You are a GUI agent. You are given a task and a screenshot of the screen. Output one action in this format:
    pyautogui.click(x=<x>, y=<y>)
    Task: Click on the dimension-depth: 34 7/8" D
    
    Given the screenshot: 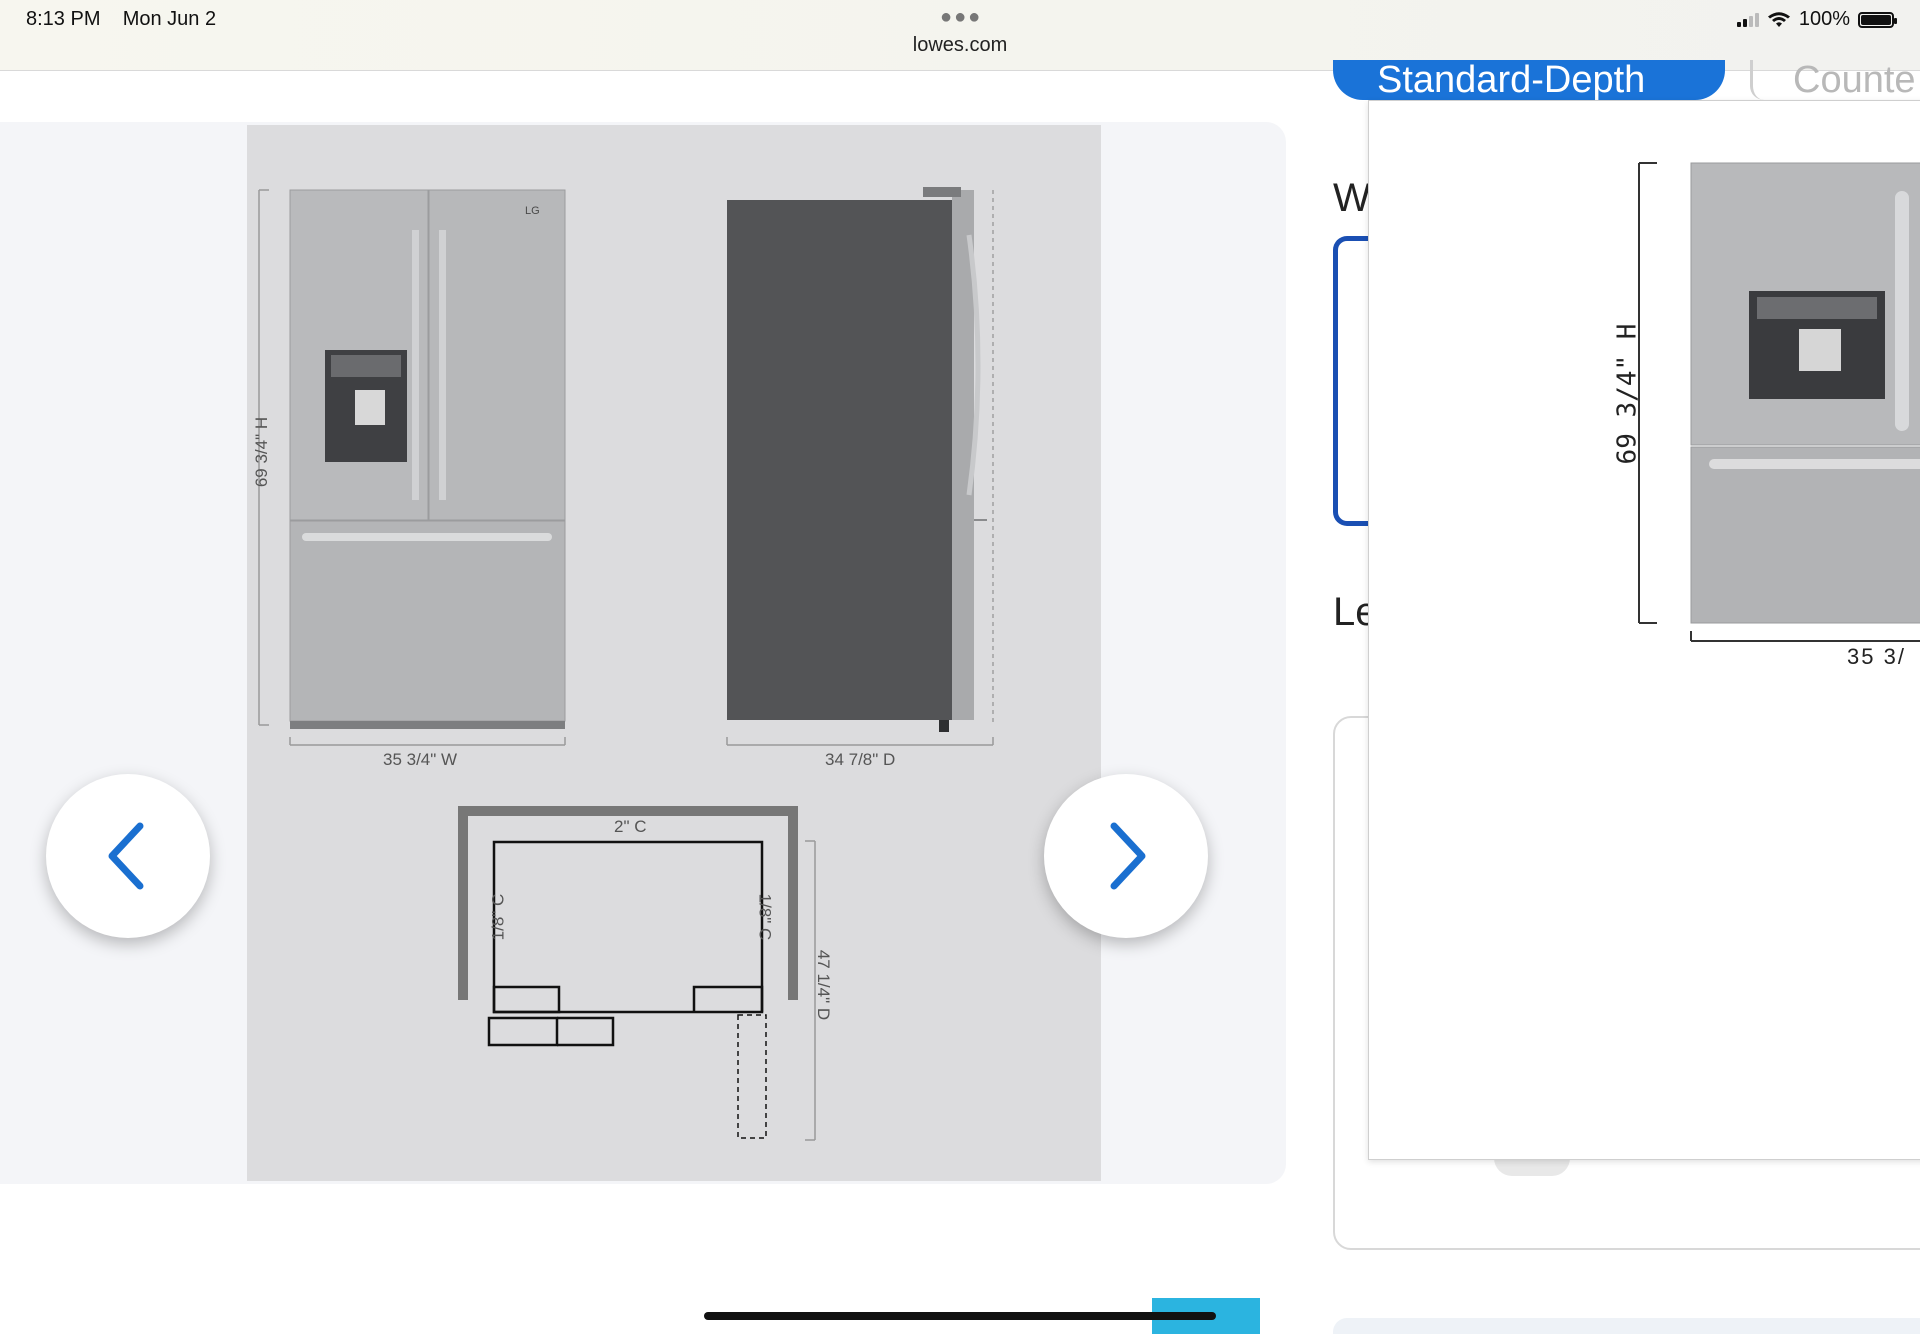 What is the action you would take?
    pyautogui.click(x=860, y=759)
    